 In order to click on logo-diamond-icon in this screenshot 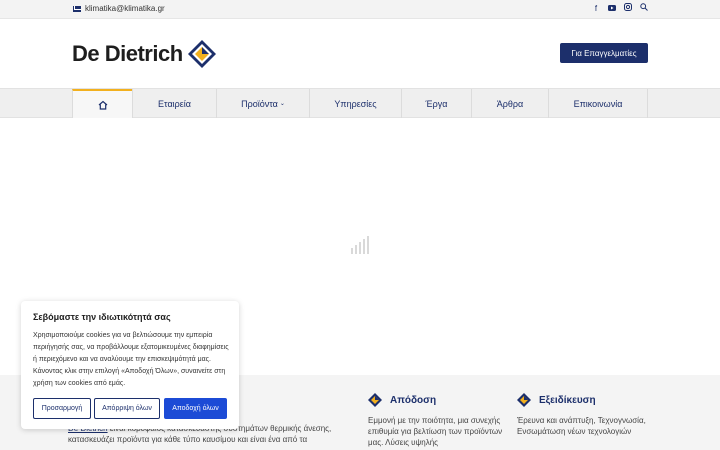, I will do `click(202, 54)`.